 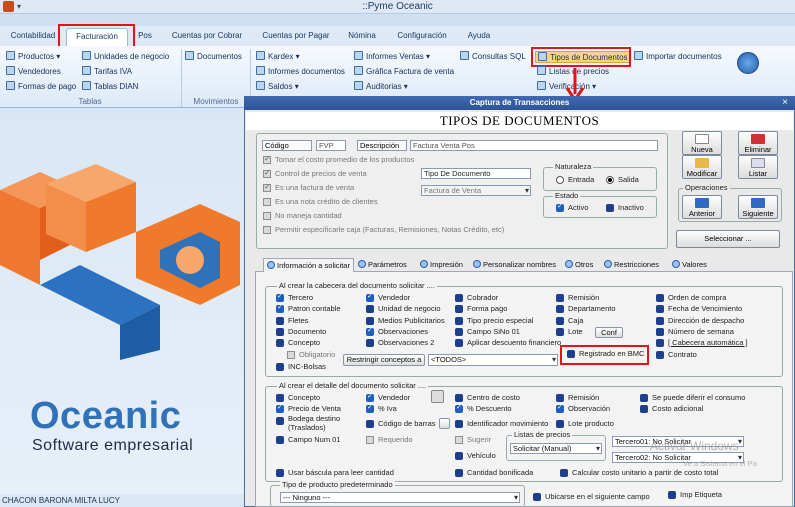 What do you see at coordinates (207, 37) in the screenshot?
I see `tab-cuentas-por-cobrar: Cuentas por Cobrar` at bounding box center [207, 37].